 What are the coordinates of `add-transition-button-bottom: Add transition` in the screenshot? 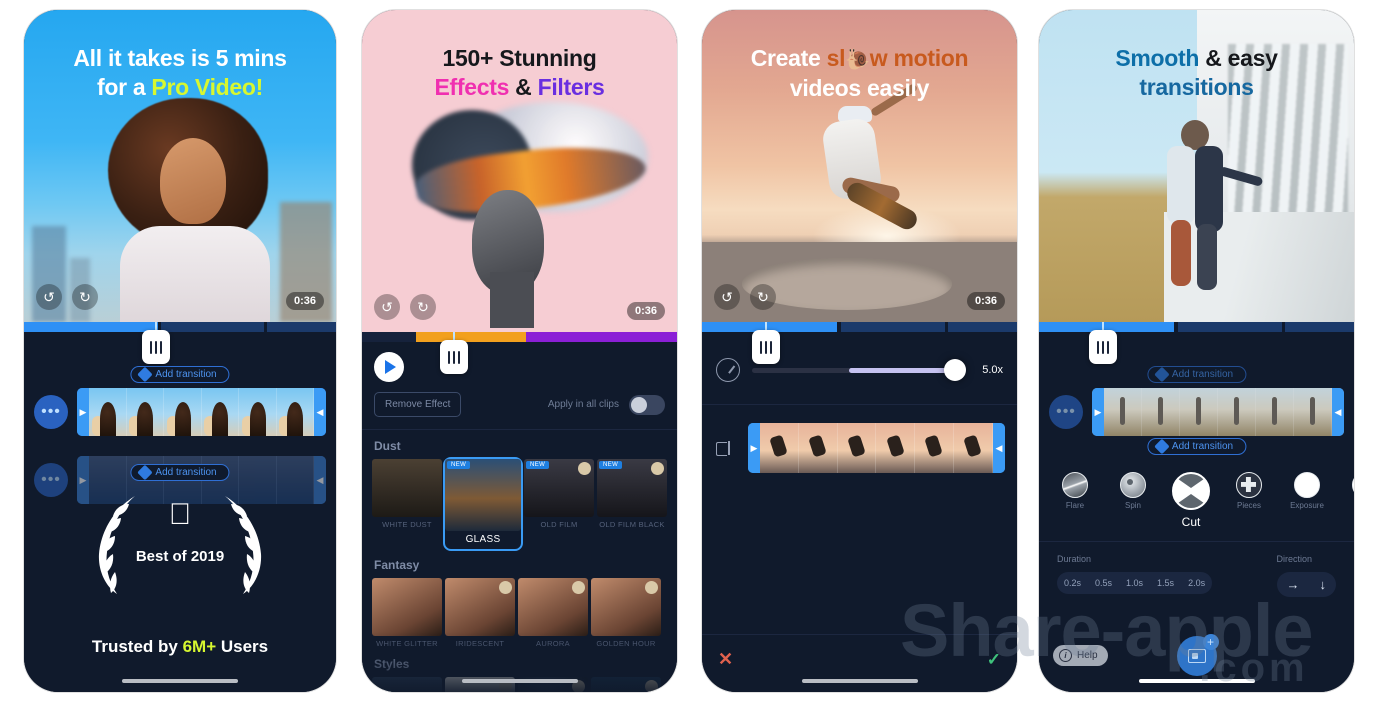 It's located at (180, 472).